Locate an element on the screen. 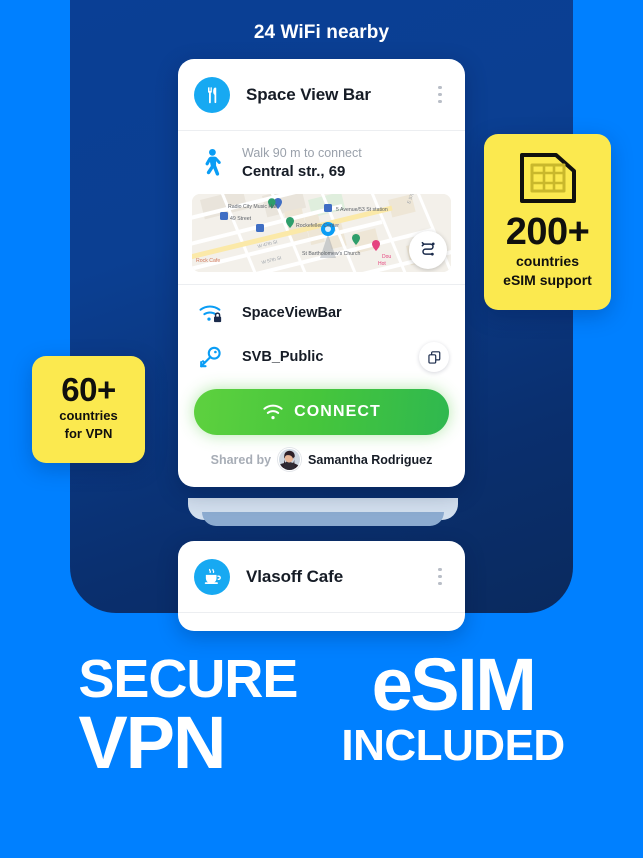 The image size is (643, 858). copy-icon is located at coordinates (434, 357).